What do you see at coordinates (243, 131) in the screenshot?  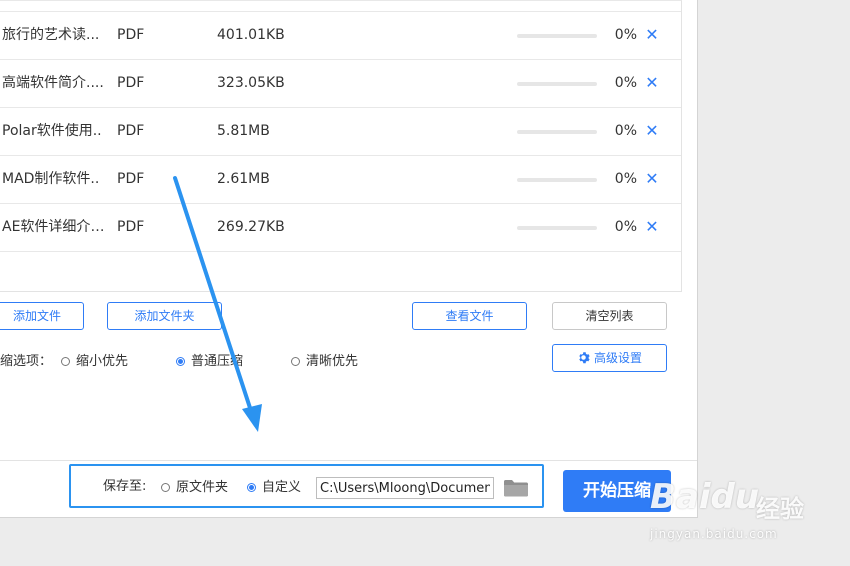 I see `file-size: 5.81MB` at bounding box center [243, 131].